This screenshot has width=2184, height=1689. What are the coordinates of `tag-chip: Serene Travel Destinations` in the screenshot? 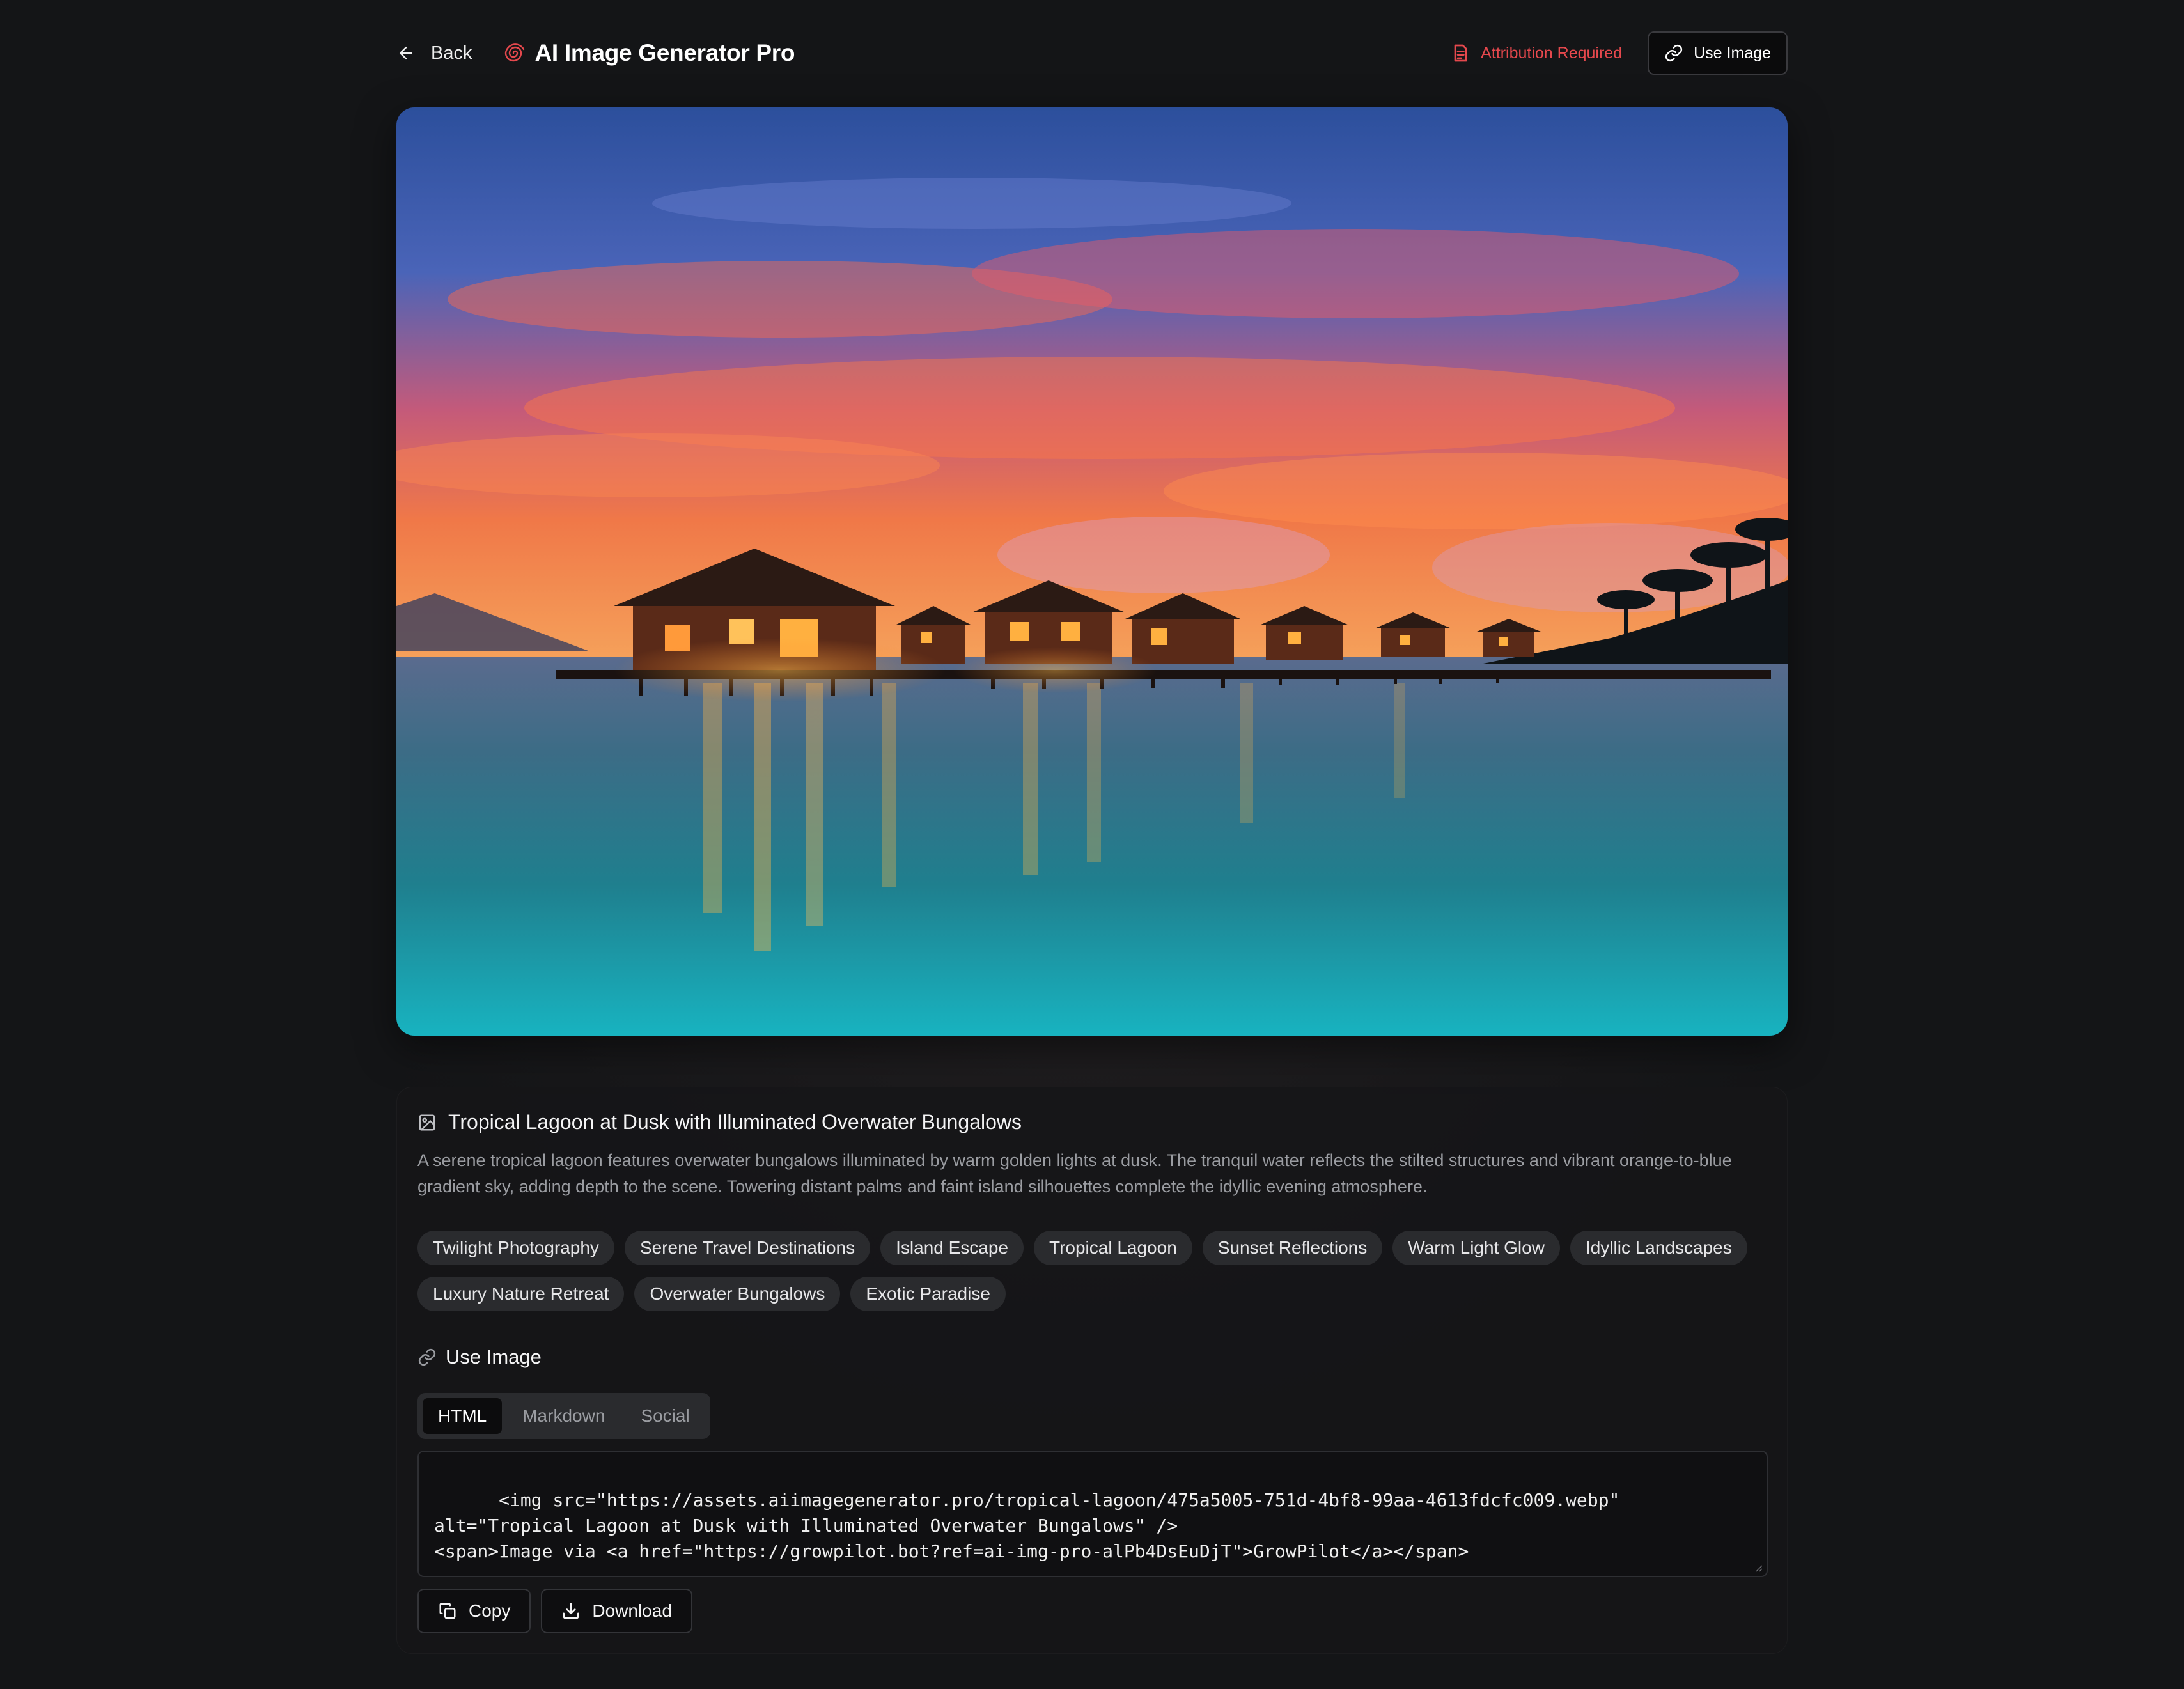 It's located at (748, 1248).